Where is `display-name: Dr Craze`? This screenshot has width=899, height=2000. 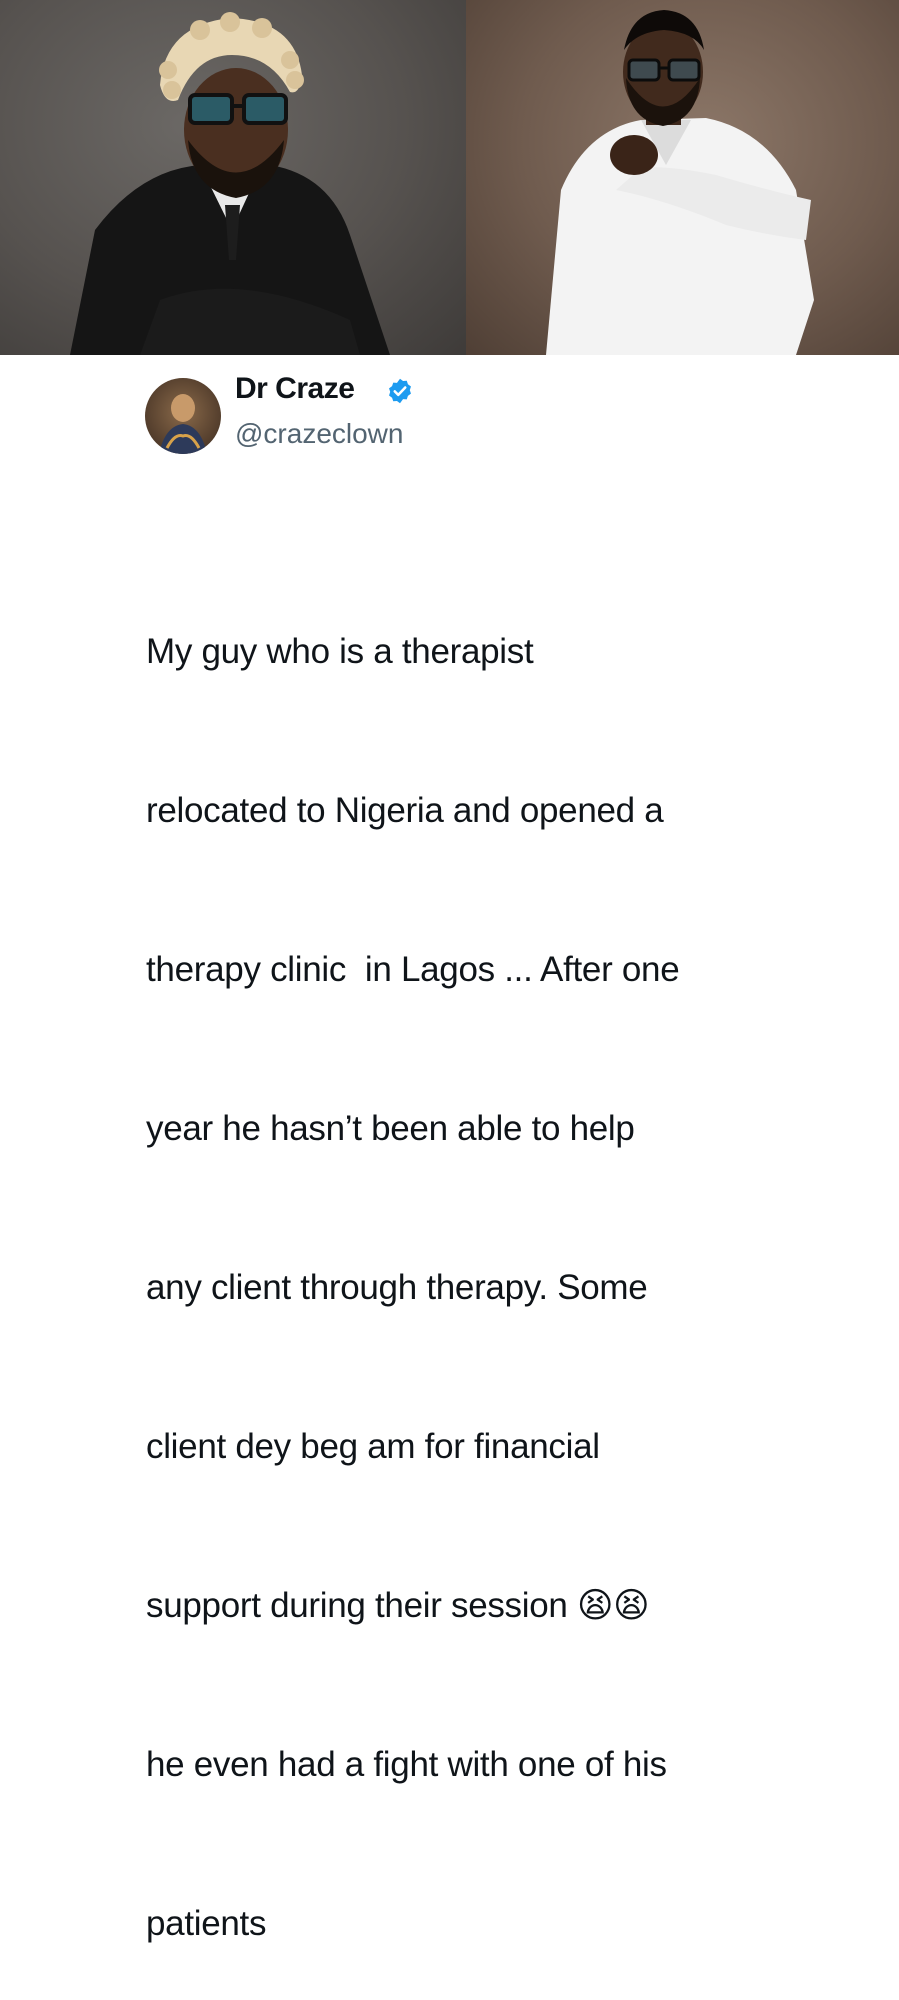 display-name: Dr Craze is located at coordinates (295, 389).